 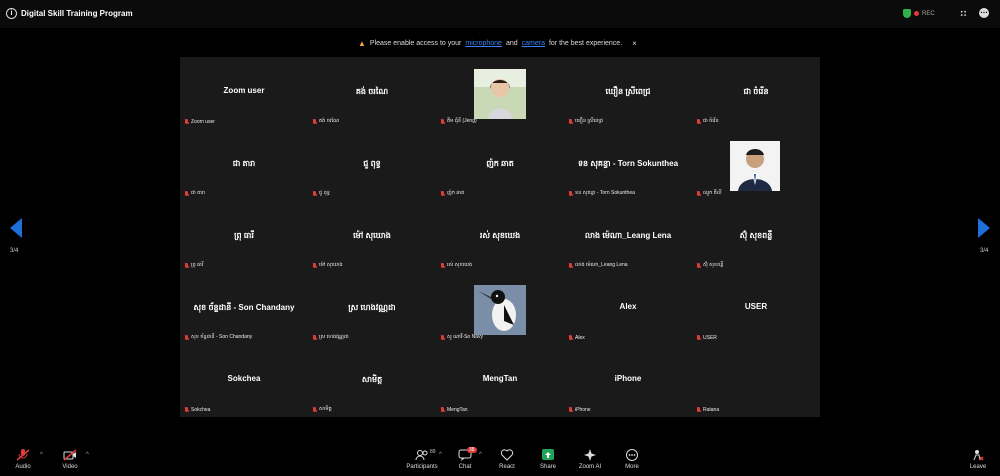 I want to click on participants-icon, so click(x=422, y=455).